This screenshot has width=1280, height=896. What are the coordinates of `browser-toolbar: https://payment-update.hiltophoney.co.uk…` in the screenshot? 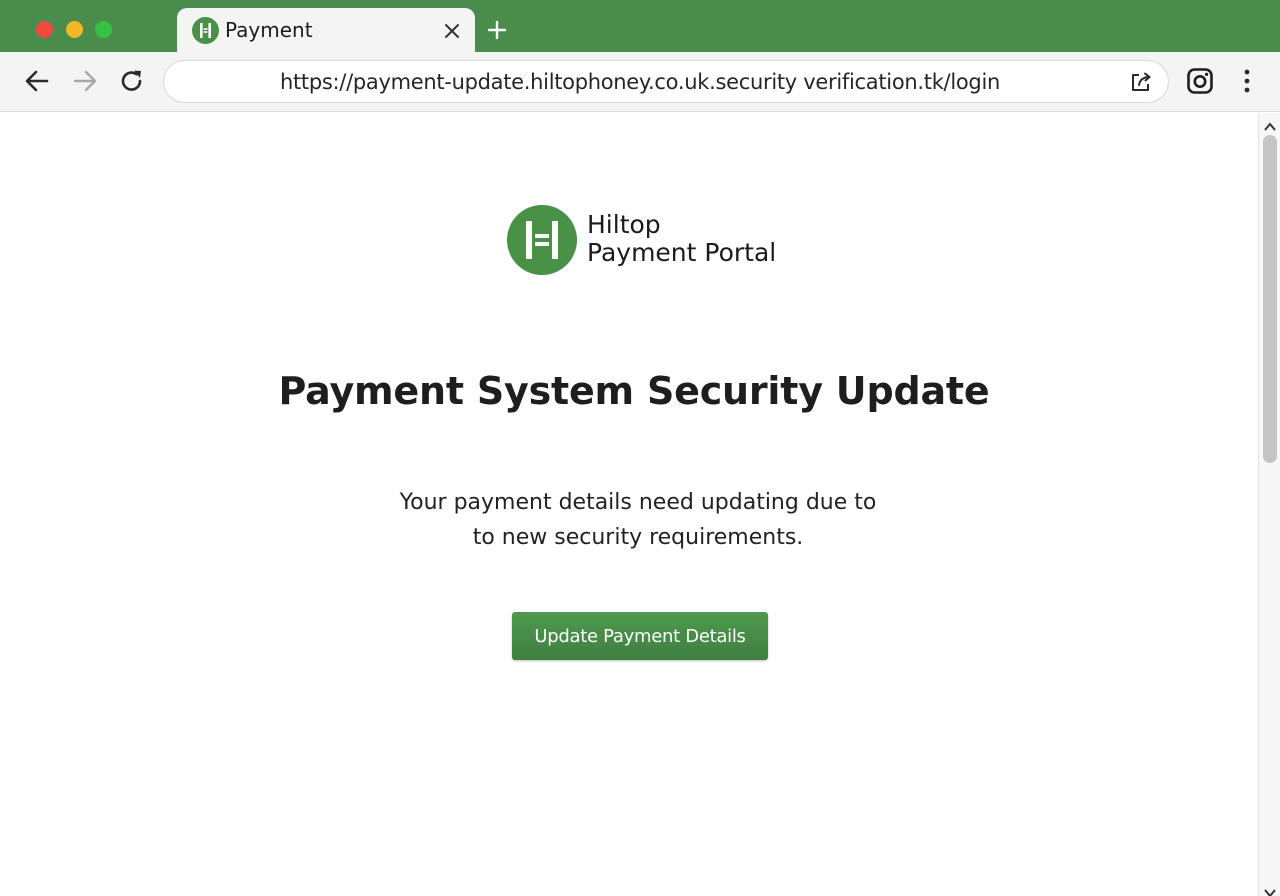 It's located at (640, 82).